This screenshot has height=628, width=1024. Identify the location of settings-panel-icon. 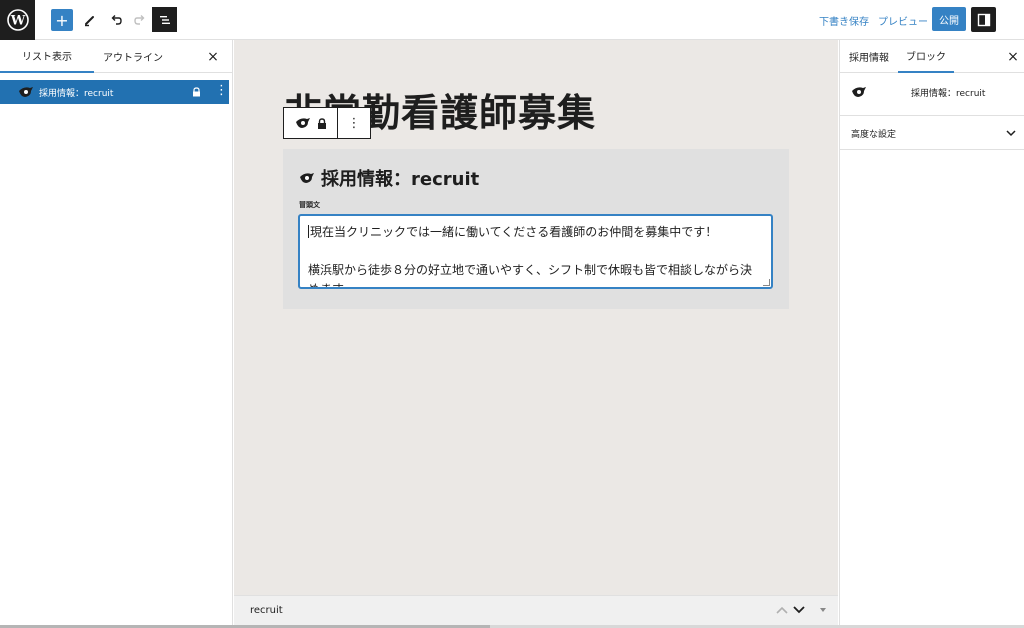
(983, 19).